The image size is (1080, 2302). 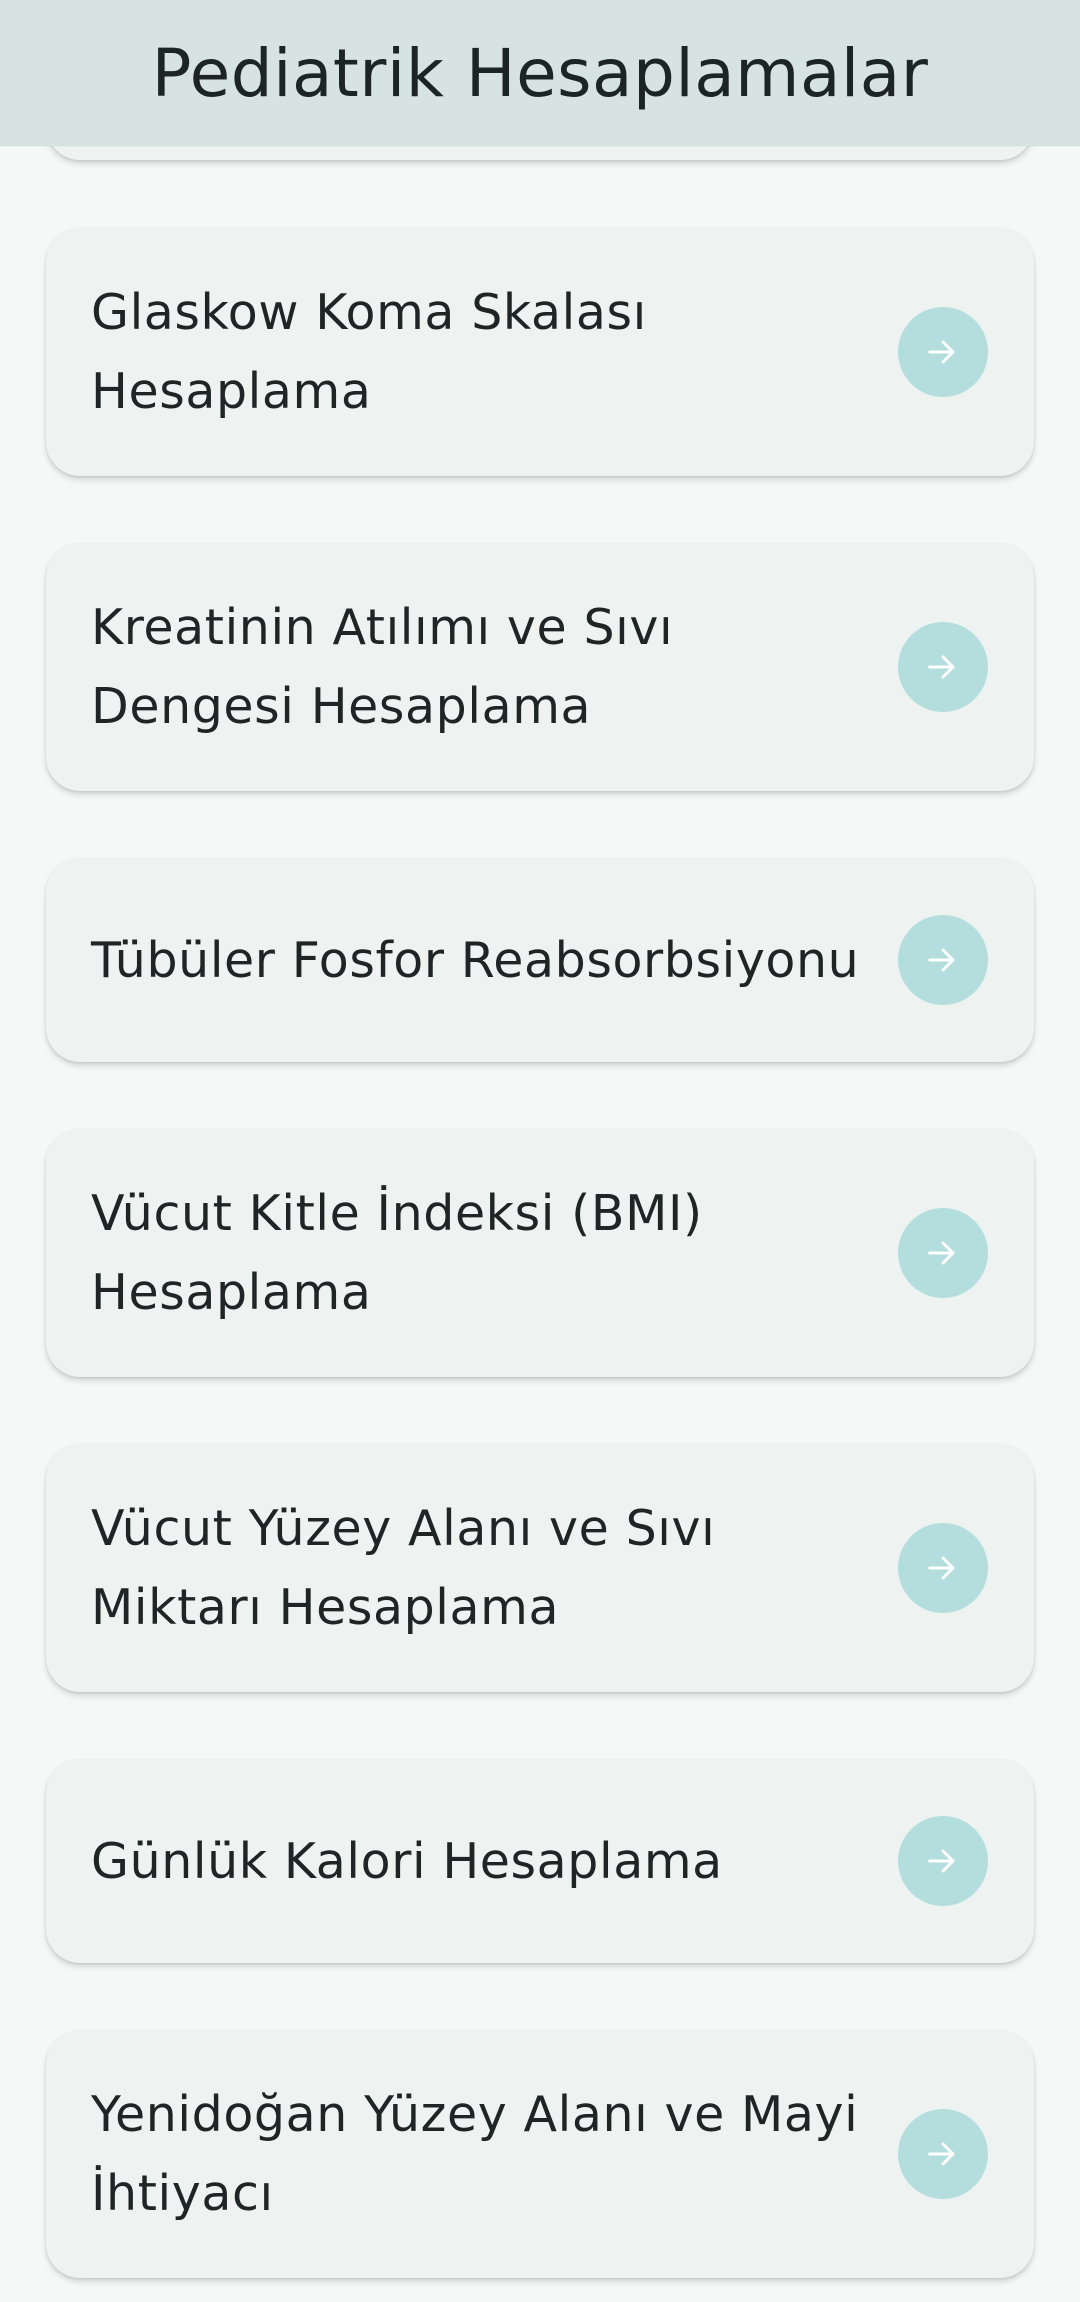 What do you see at coordinates (475, 960) in the screenshot?
I see `card-label: Tübüler Fosfor Reabsorbsiyonu` at bounding box center [475, 960].